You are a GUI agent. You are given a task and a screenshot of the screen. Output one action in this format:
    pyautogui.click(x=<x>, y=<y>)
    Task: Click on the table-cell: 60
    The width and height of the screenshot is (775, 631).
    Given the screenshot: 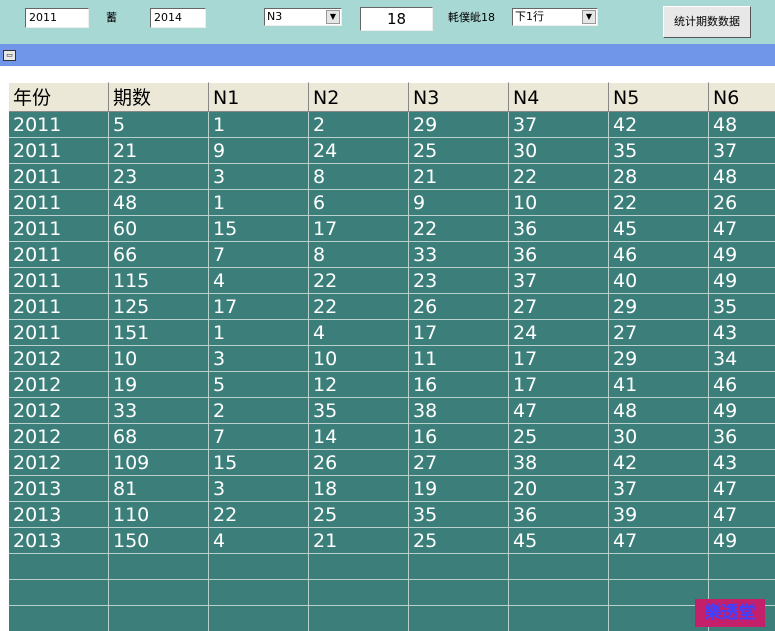 What is the action you would take?
    pyautogui.click(x=159, y=229)
    